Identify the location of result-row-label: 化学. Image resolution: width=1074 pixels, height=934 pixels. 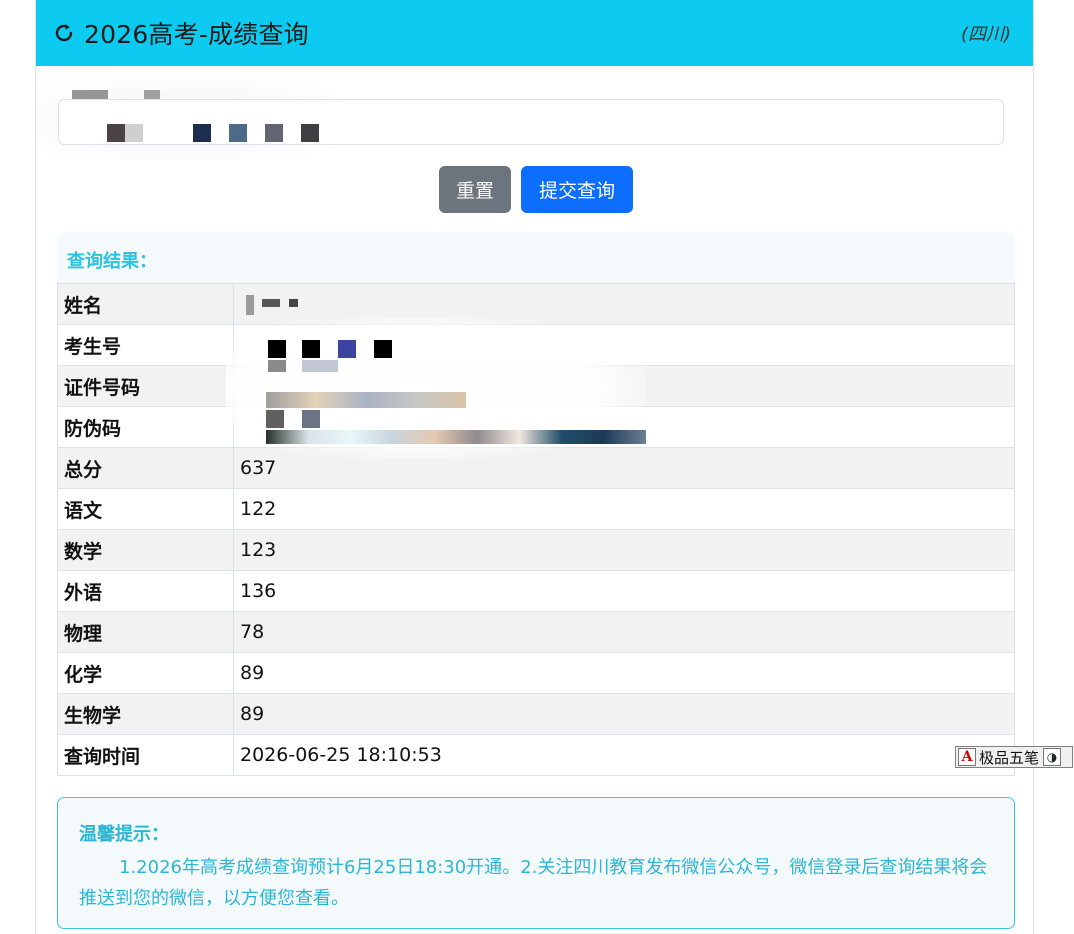
(145, 673).